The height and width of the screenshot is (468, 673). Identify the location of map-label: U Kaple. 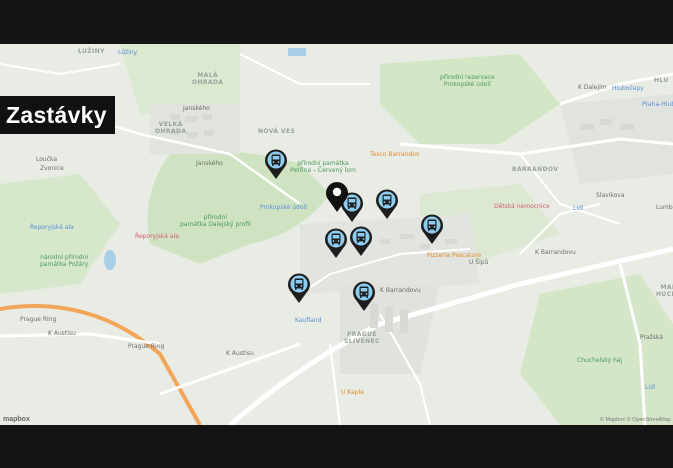
(352, 392).